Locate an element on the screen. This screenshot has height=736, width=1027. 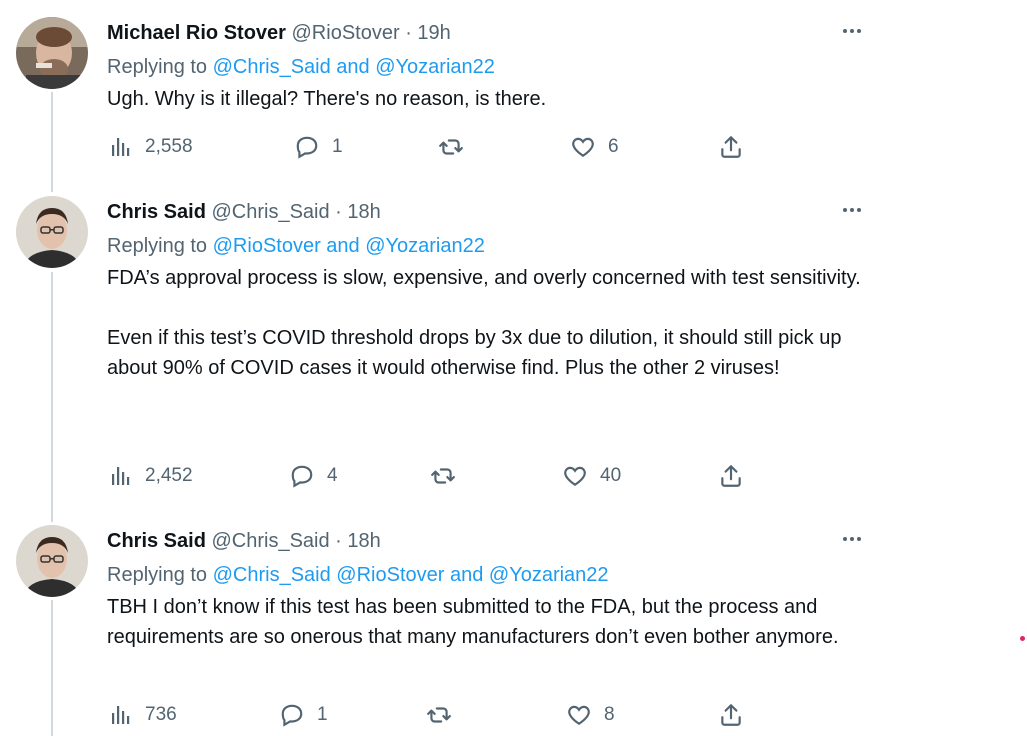
like-button: 6 is located at coordinates (594, 147).